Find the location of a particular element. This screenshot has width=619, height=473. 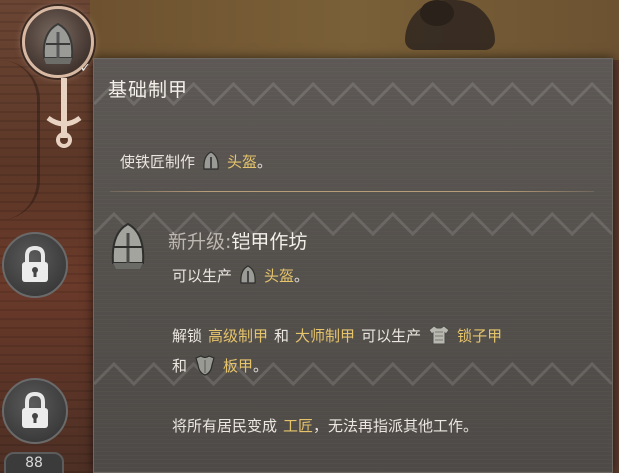

upgrade-title: 新升级:铠甲作坊 is located at coordinates (237, 240).